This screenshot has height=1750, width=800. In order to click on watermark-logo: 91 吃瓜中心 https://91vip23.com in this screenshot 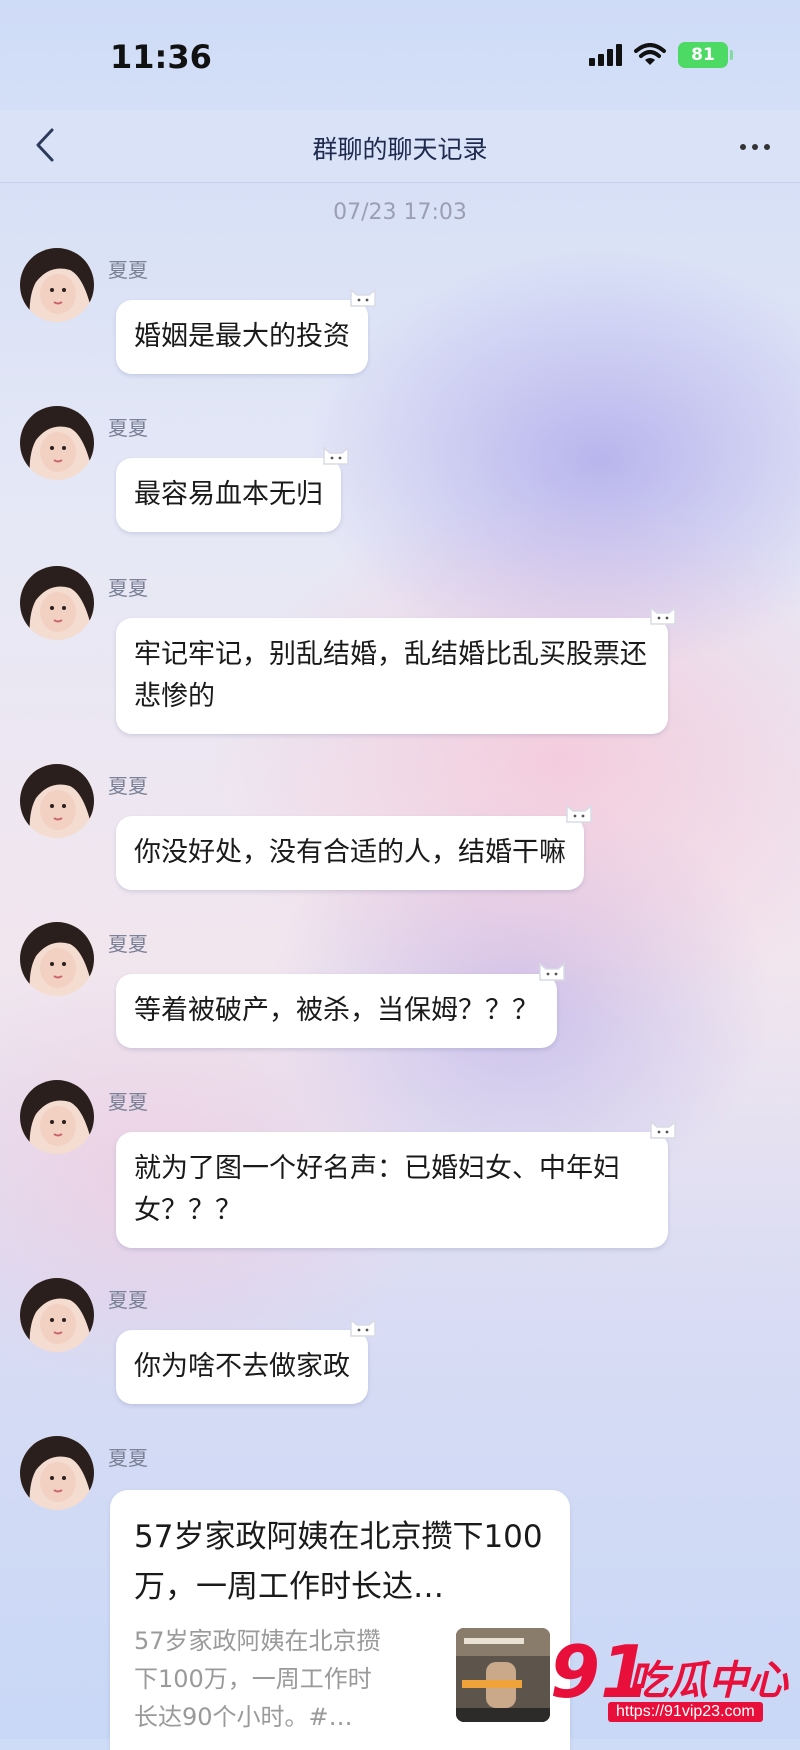, I will do `click(670, 1680)`.